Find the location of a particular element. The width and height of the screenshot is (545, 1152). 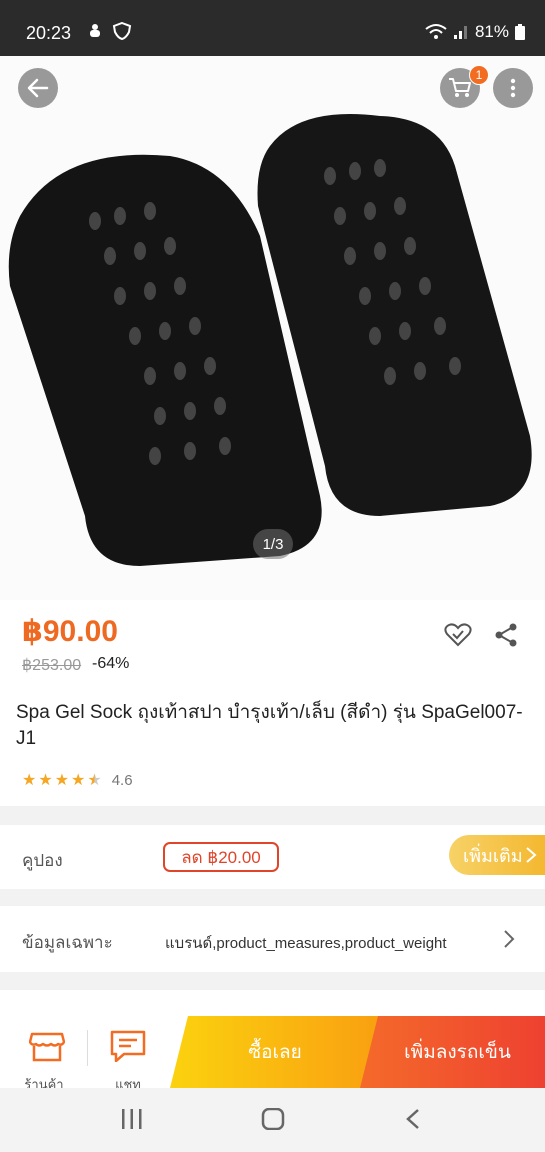

home-icon is located at coordinates (273, 1119).